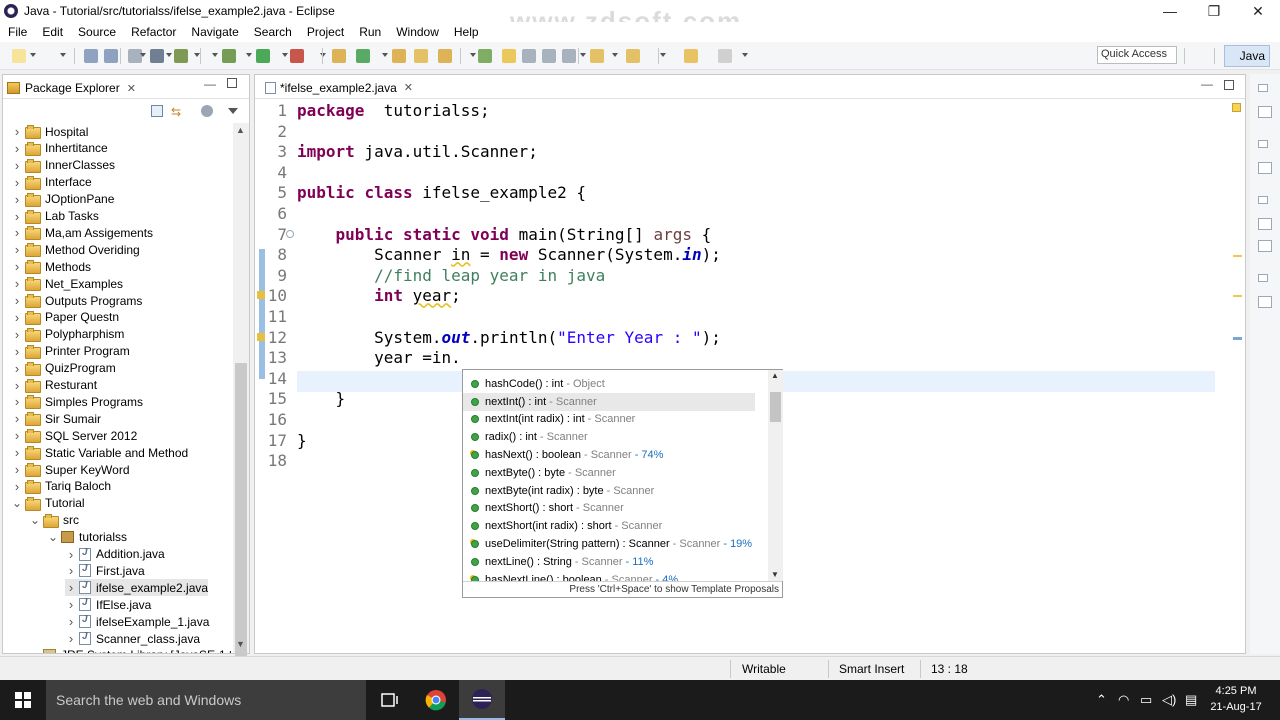 This screenshot has width=1280, height=720. What do you see at coordinates (65, 317) in the screenshot?
I see `tree-item: › Paper Questn` at bounding box center [65, 317].